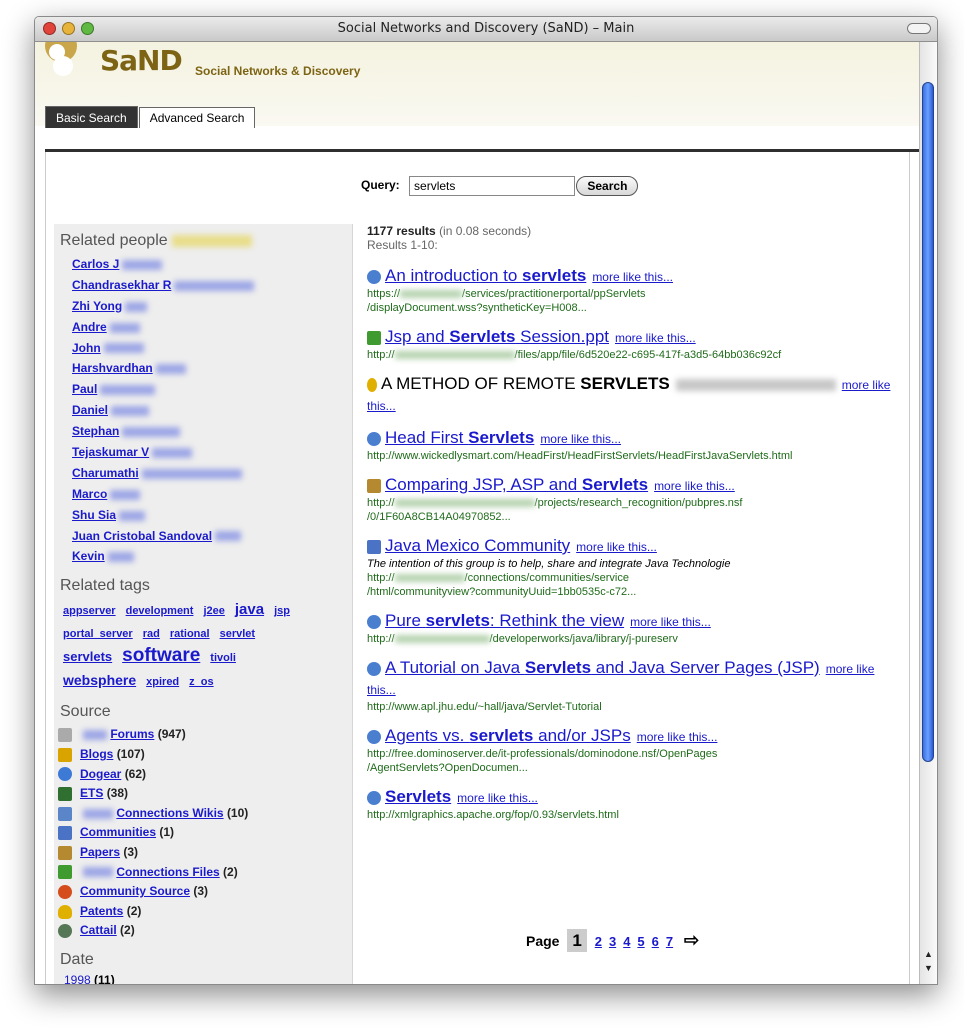  Describe the element at coordinates (91, 793) in the screenshot. I see `source-link: ETS` at that location.